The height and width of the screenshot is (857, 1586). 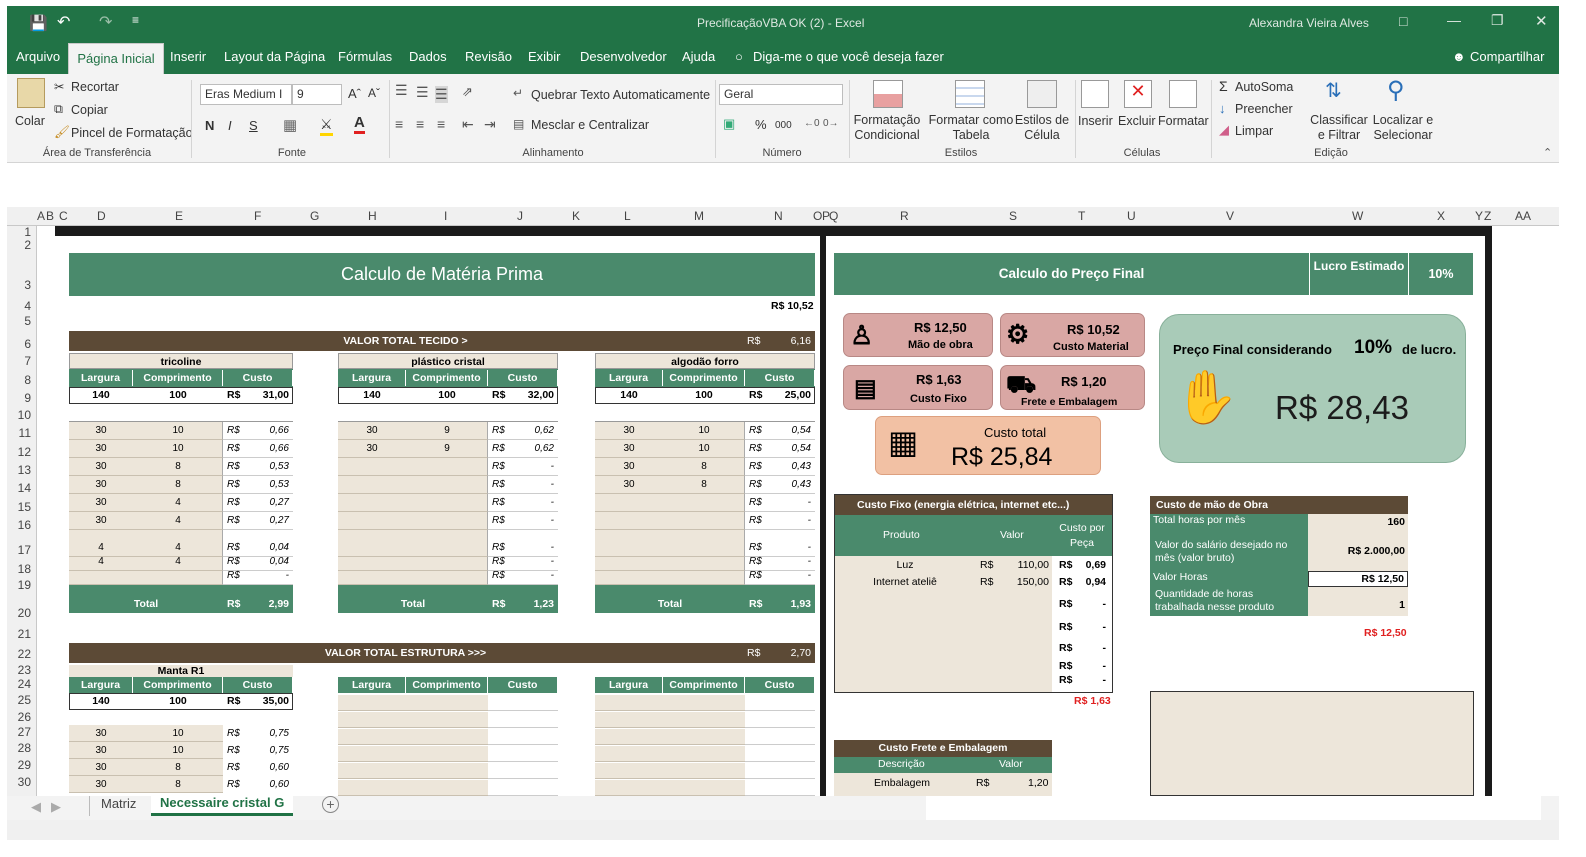 I want to click on col-header: B, so click(x=50, y=216).